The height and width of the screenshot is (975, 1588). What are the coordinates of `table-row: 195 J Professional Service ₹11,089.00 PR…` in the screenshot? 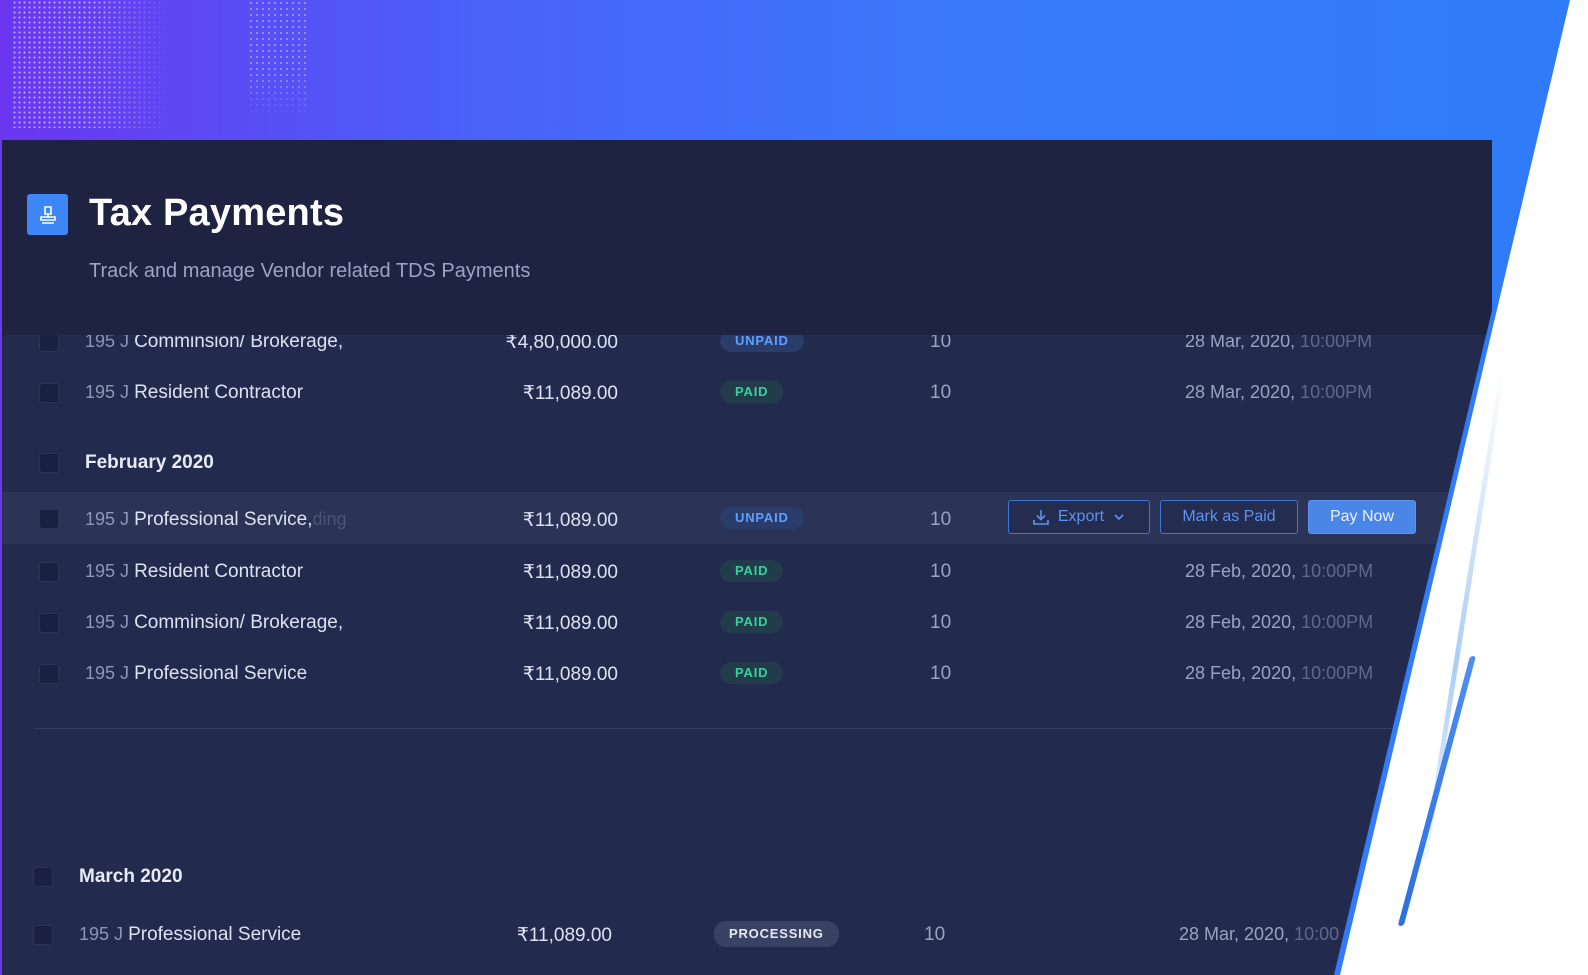 It's located at (747, 934).